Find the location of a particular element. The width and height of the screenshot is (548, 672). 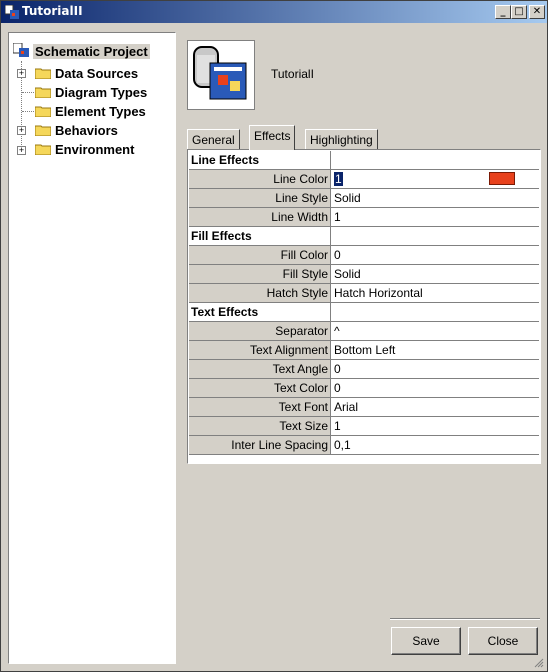

project-large-icon is located at coordinates (221, 75).